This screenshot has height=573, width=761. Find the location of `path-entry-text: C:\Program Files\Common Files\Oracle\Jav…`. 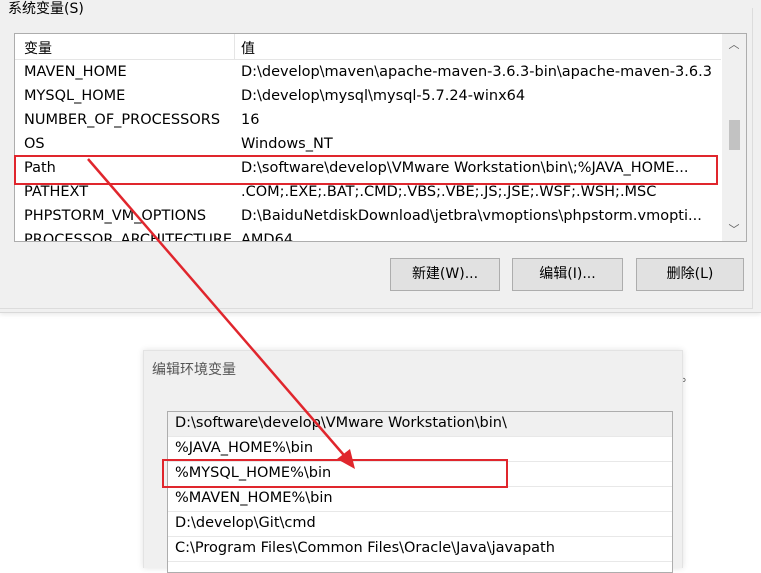

path-entry-text: C:\Program Files\Common Files\Oracle\Jav… is located at coordinates (365, 548).